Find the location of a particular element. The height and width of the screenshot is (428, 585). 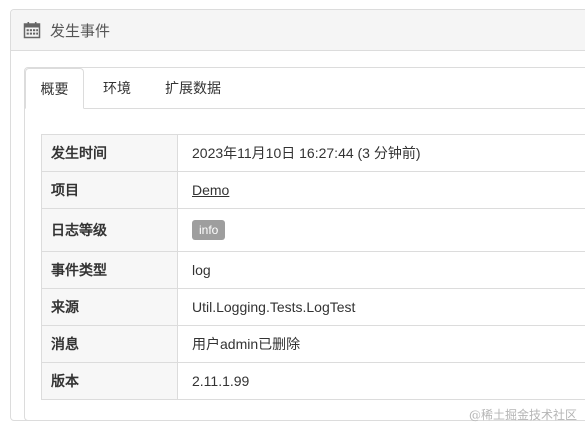

version-value: 2.11.1.99 is located at coordinates (381, 381).